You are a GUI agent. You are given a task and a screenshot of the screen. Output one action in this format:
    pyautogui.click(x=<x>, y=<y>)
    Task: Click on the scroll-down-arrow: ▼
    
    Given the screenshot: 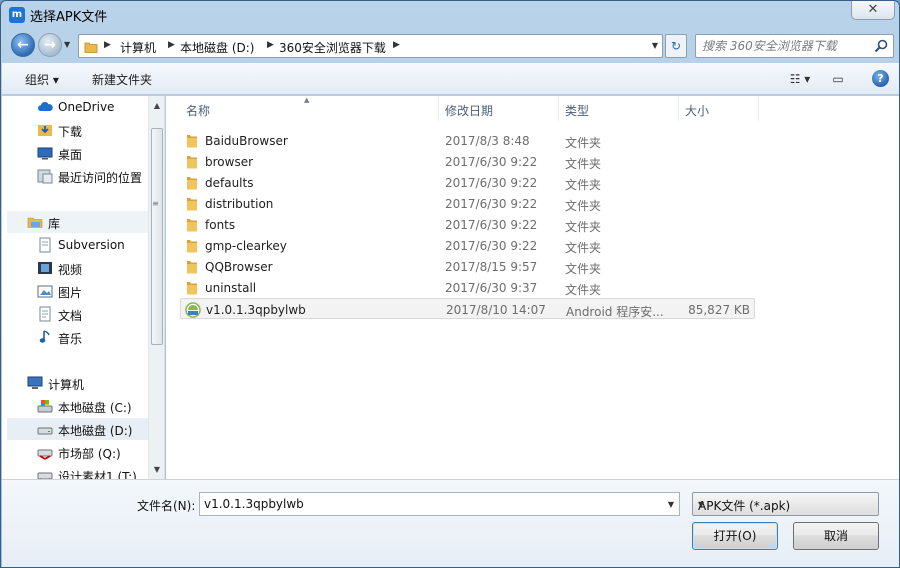 What is the action you would take?
    pyautogui.click(x=156, y=470)
    